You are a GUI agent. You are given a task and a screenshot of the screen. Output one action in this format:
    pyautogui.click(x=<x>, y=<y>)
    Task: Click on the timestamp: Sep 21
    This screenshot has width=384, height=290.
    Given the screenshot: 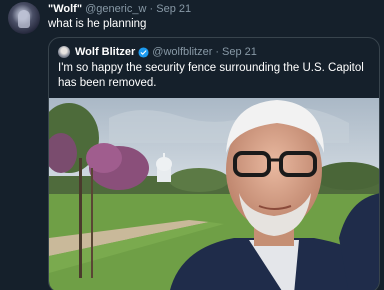 What is the action you would take?
    pyautogui.click(x=173, y=9)
    